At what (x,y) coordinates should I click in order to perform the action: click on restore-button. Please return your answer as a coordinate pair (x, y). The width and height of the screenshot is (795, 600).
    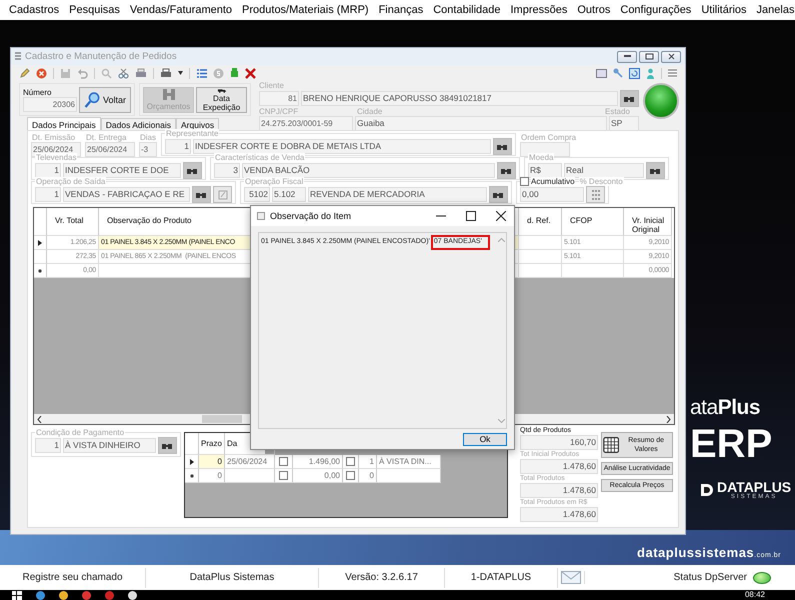
    Looking at the image, I should click on (649, 56).